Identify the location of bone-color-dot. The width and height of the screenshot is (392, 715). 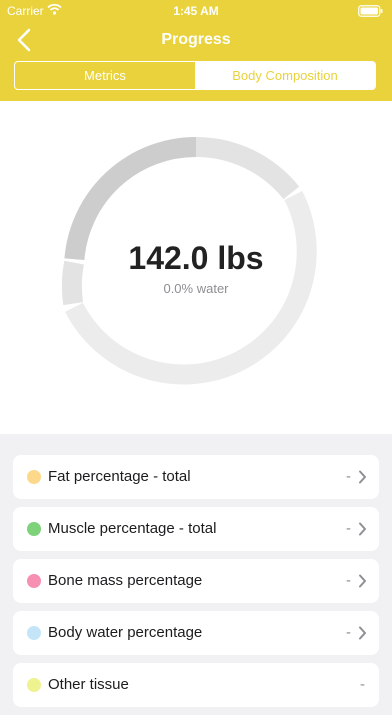
(34, 581).